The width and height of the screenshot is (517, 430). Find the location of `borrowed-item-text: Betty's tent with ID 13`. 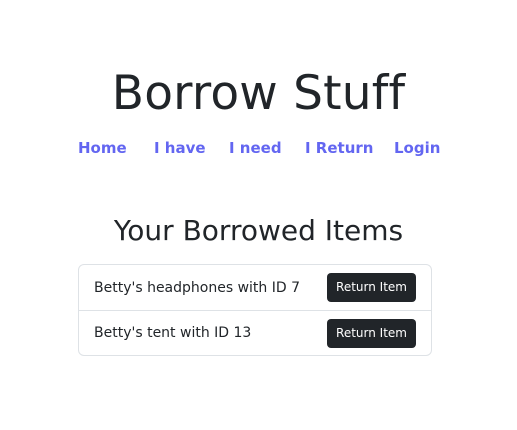

borrowed-item-text: Betty's tent with ID 13 is located at coordinates (173, 333).